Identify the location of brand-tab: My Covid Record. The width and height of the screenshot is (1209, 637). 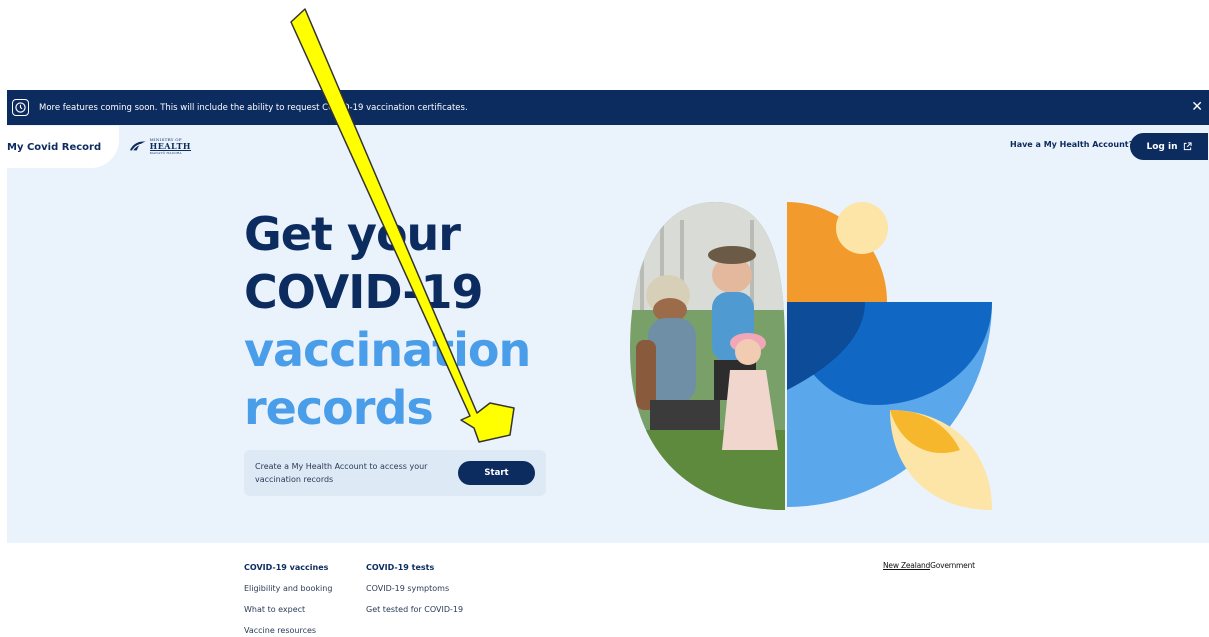
(63, 147).